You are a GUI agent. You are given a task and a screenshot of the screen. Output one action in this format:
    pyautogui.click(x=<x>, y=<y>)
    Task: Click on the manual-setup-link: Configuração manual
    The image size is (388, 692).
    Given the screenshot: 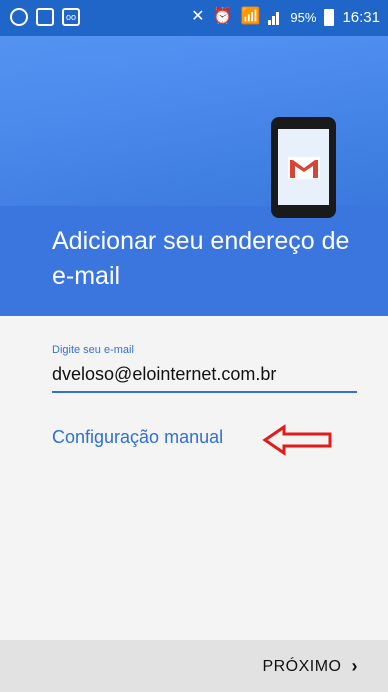 What is the action you would take?
    pyautogui.click(x=137, y=437)
    